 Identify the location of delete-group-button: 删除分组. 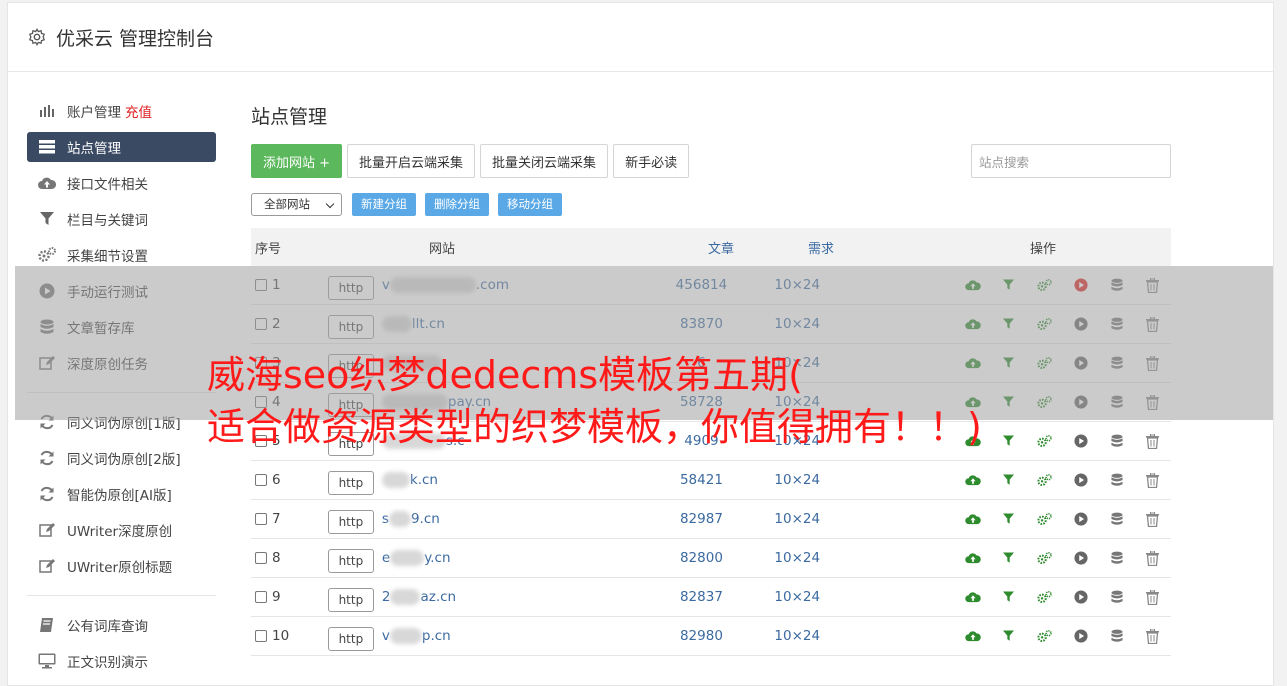
(457, 204).